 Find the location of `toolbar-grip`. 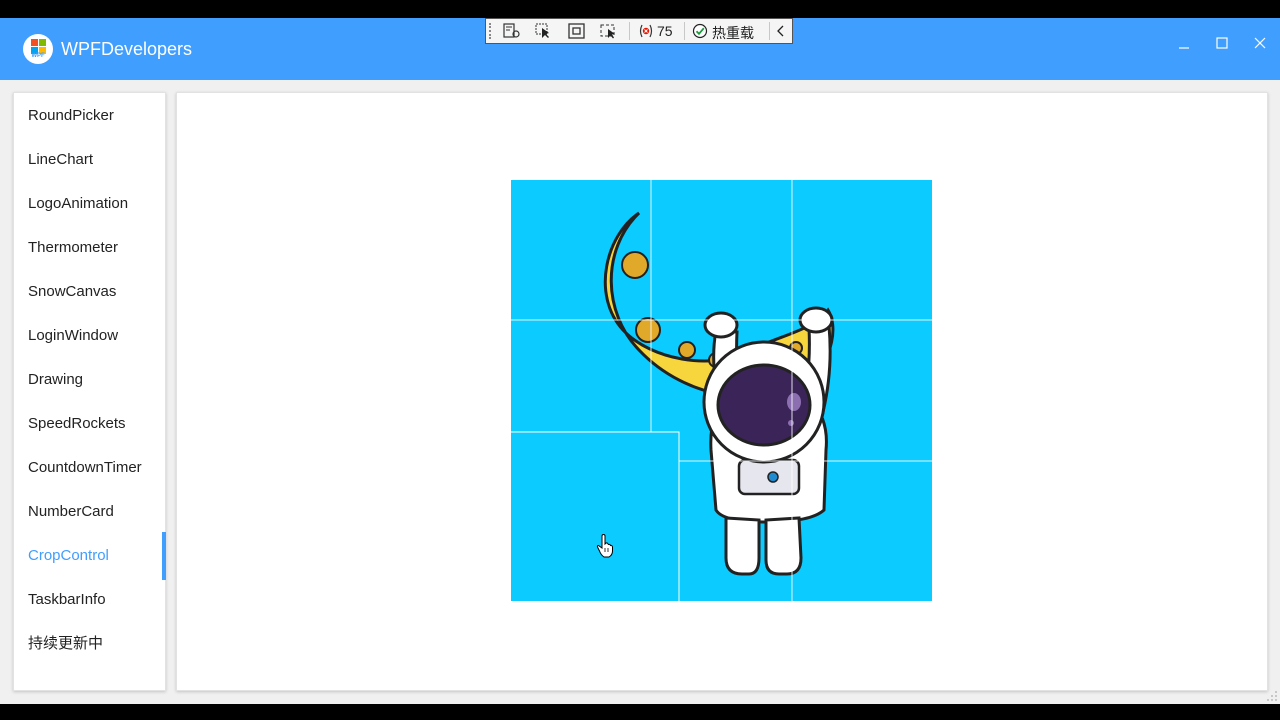

toolbar-grip is located at coordinates (492, 31).